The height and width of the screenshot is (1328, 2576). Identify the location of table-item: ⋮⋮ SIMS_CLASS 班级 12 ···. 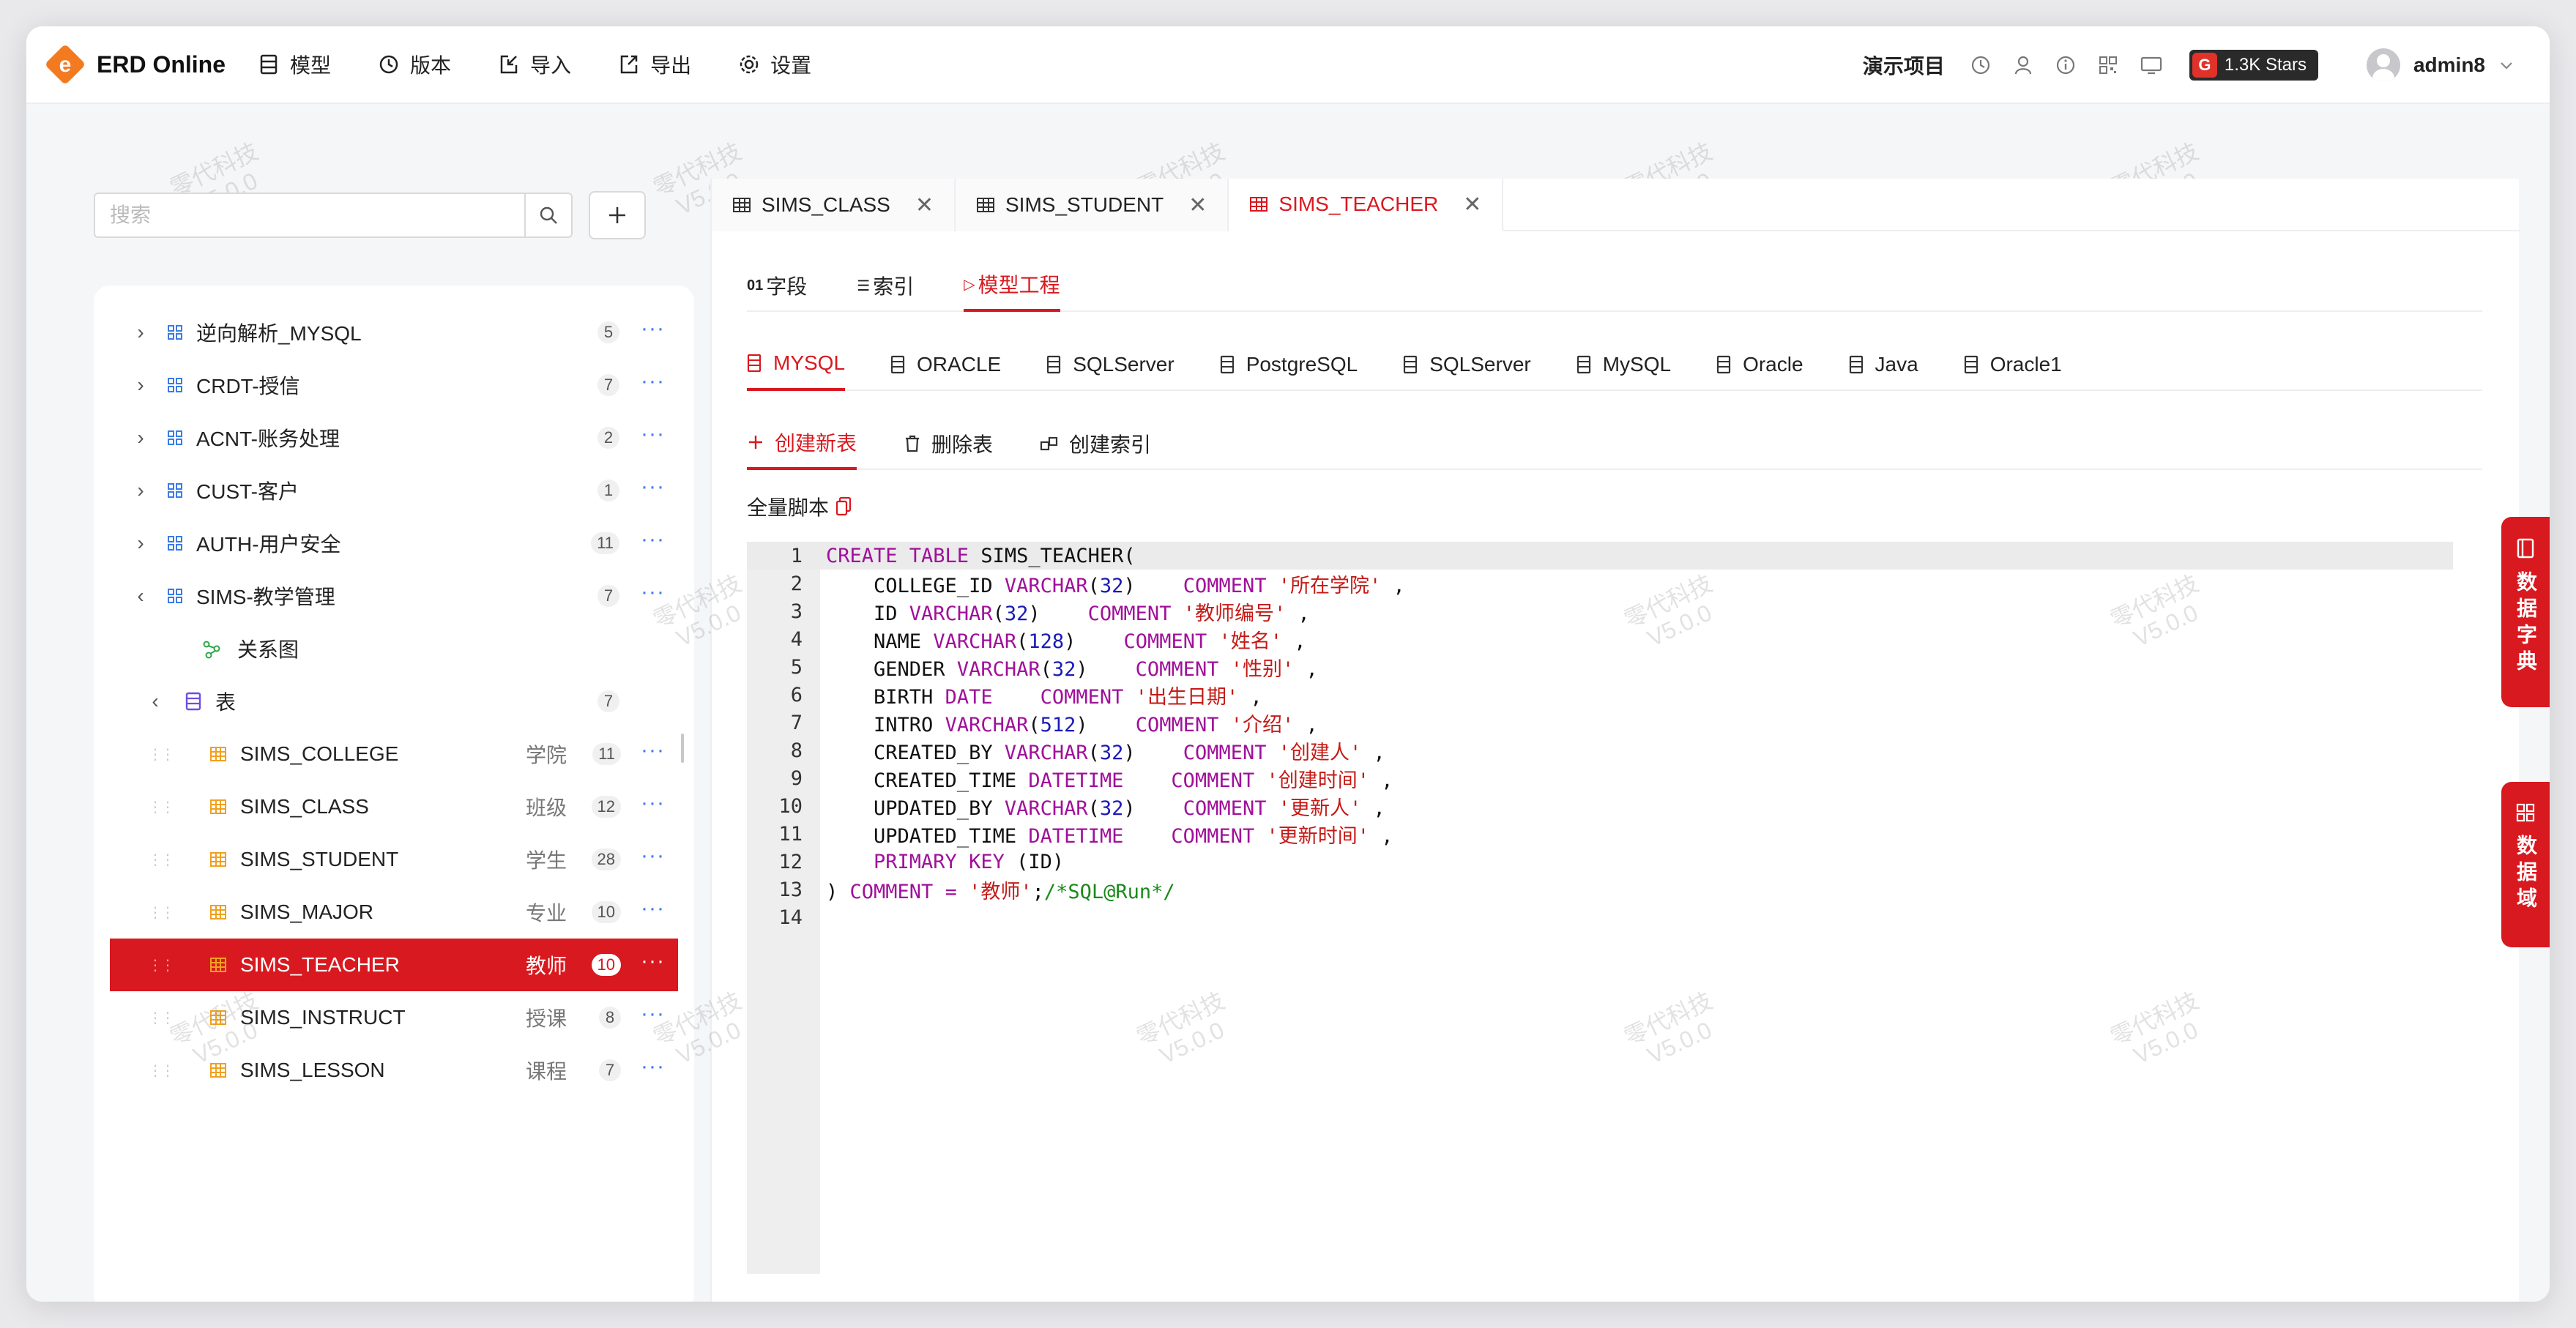
(394, 807).